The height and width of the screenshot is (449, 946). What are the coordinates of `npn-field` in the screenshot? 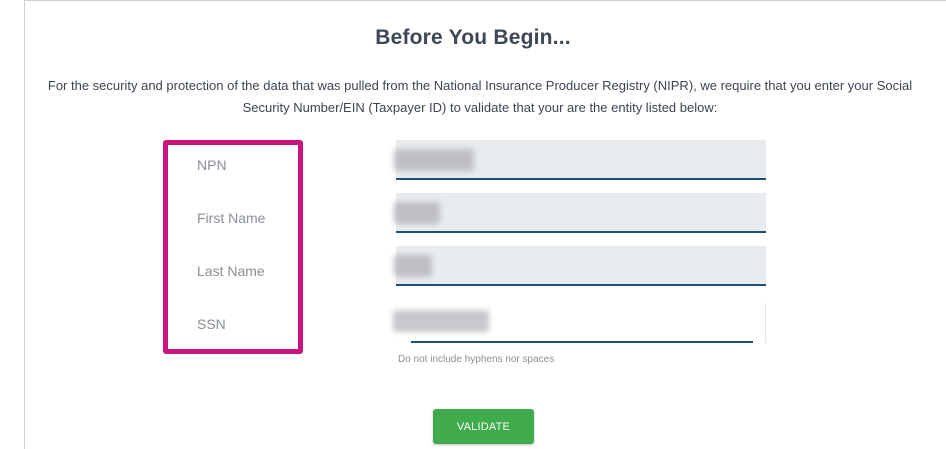 It's located at (580, 160).